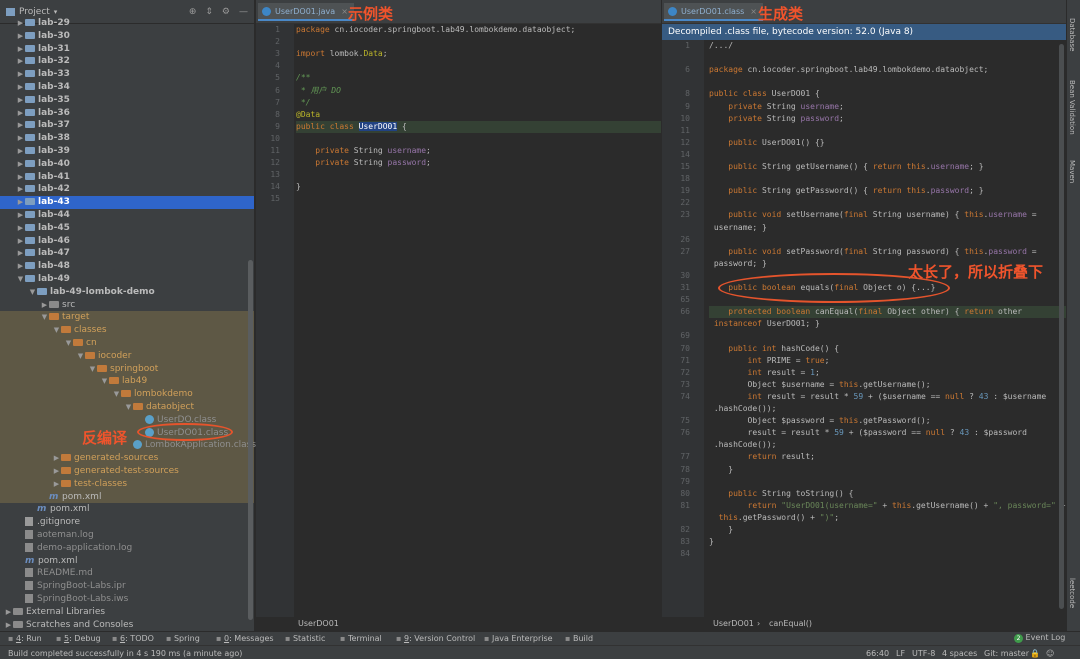 This screenshot has height=659, width=1080. What do you see at coordinates (361, 638) in the screenshot?
I see `tool-button-terminal: ▪ Terminal` at bounding box center [361, 638].